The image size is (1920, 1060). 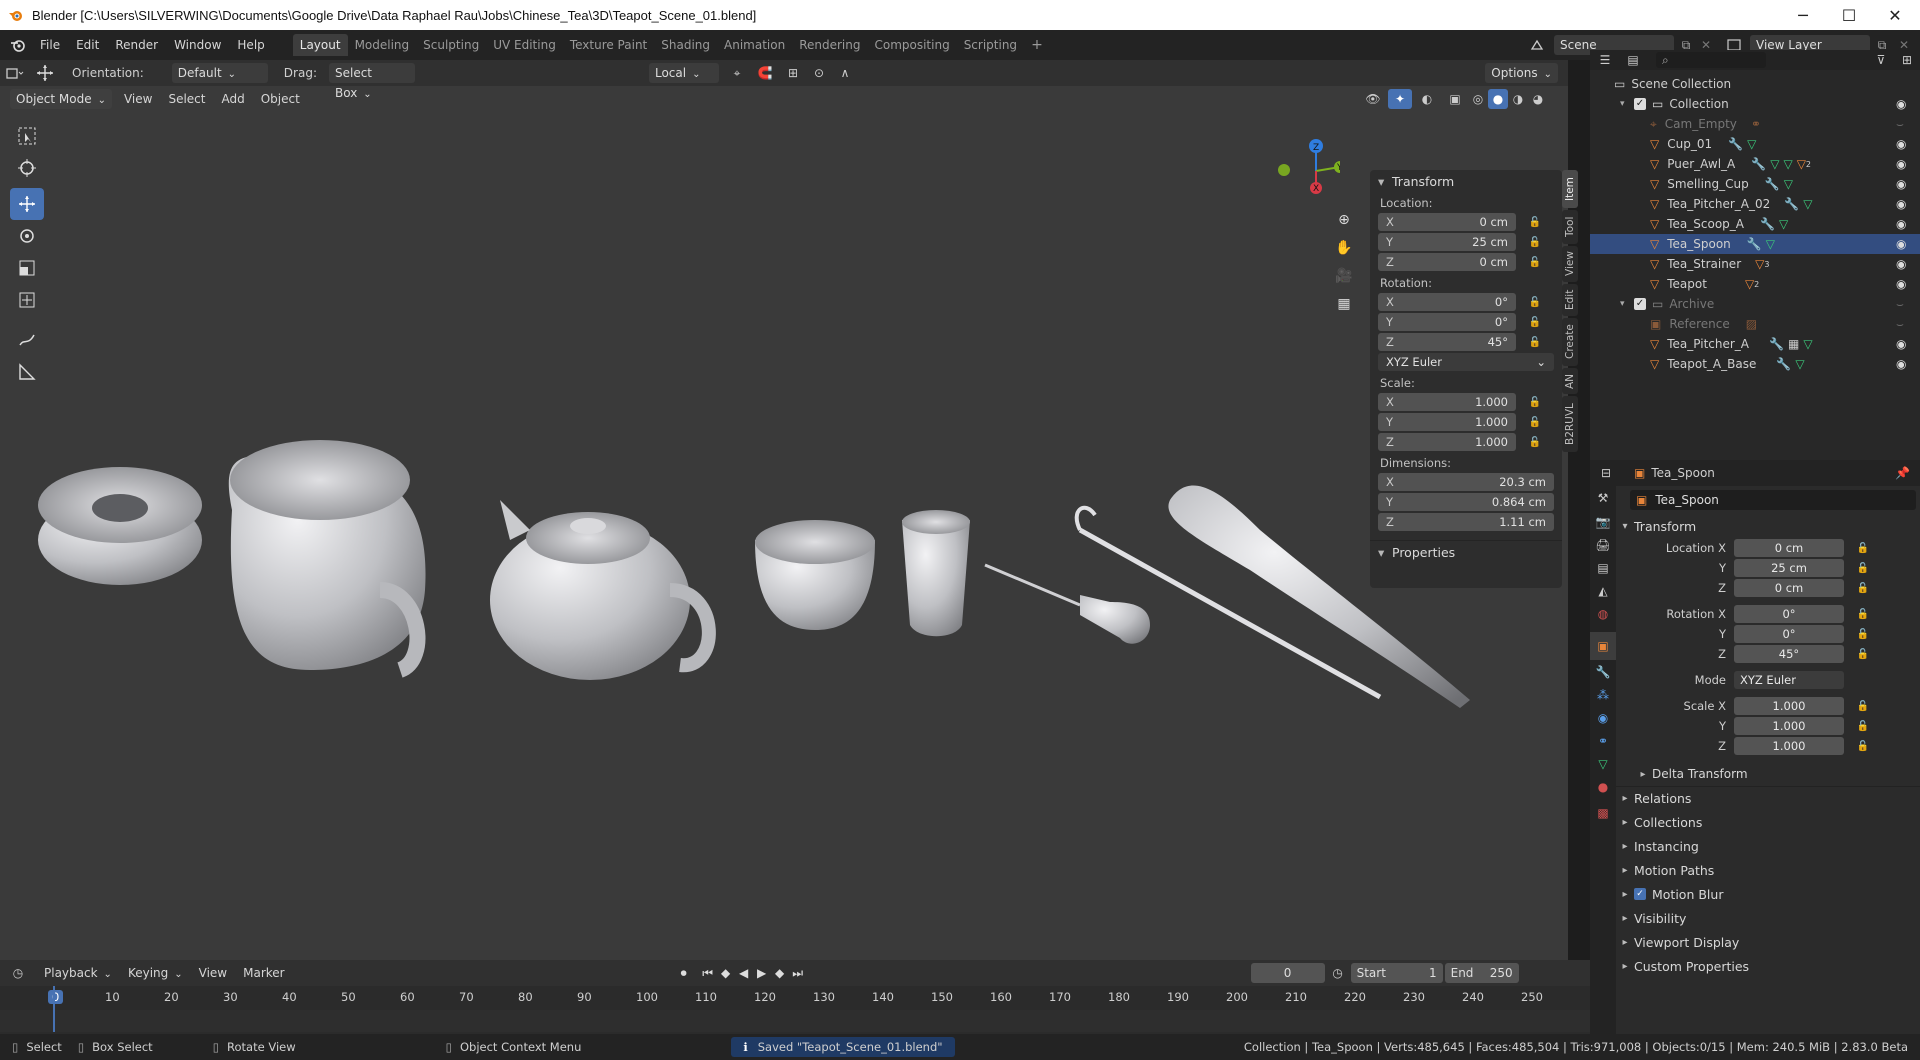 What do you see at coordinates (320, 45) in the screenshot?
I see `tab-layout: Layout` at bounding box center [320, 45].